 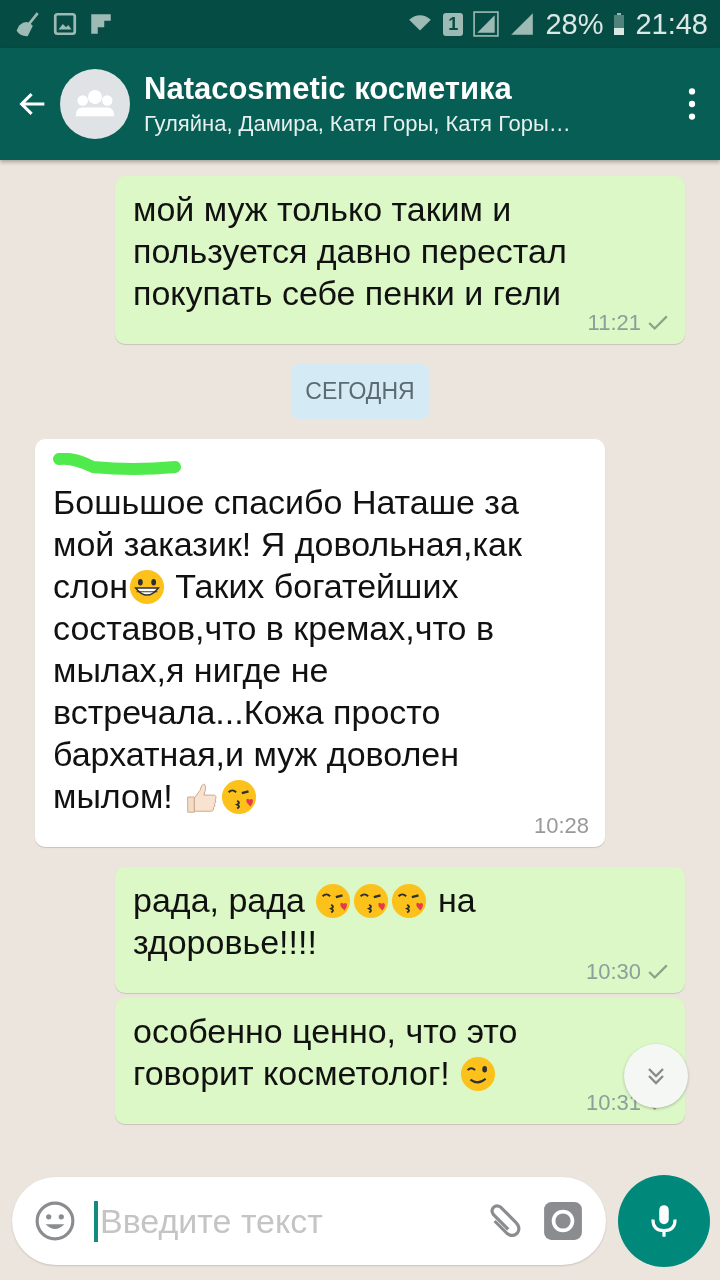 I want to click on message-time: 10:30, so click(x=613, y=972).